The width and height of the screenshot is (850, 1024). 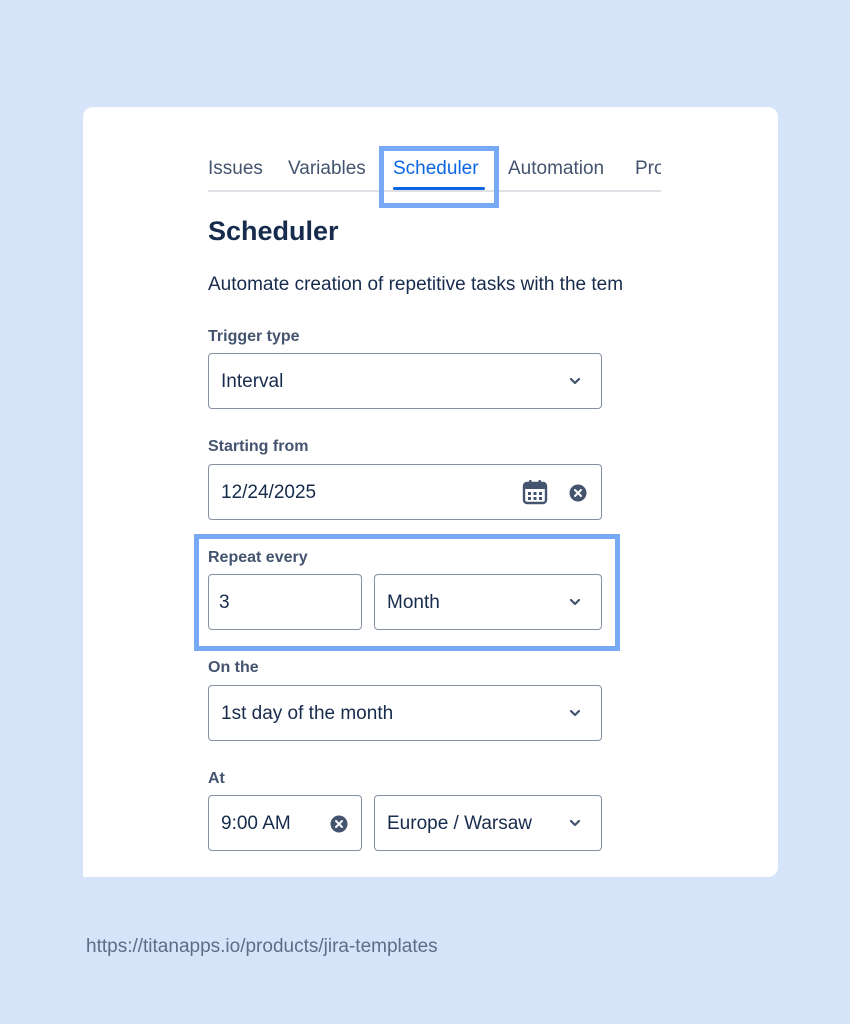 What do you see at coordinates (216, 778) in the screenshot?
I see `at-label: At` at bounding box center [216, 778].